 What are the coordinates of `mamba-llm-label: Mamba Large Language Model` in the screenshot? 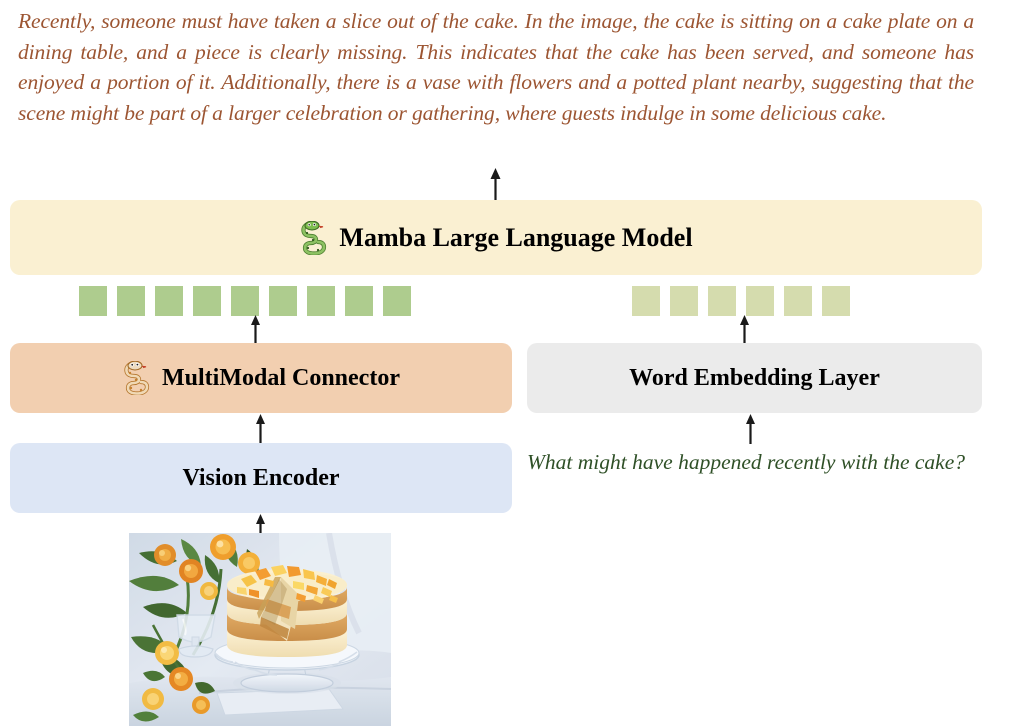 It's located at (516, 237).